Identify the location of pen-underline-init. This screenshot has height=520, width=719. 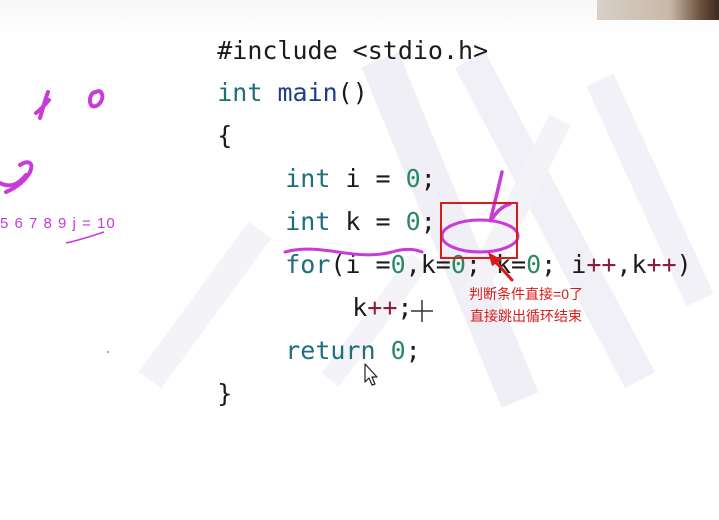
(353, 252).